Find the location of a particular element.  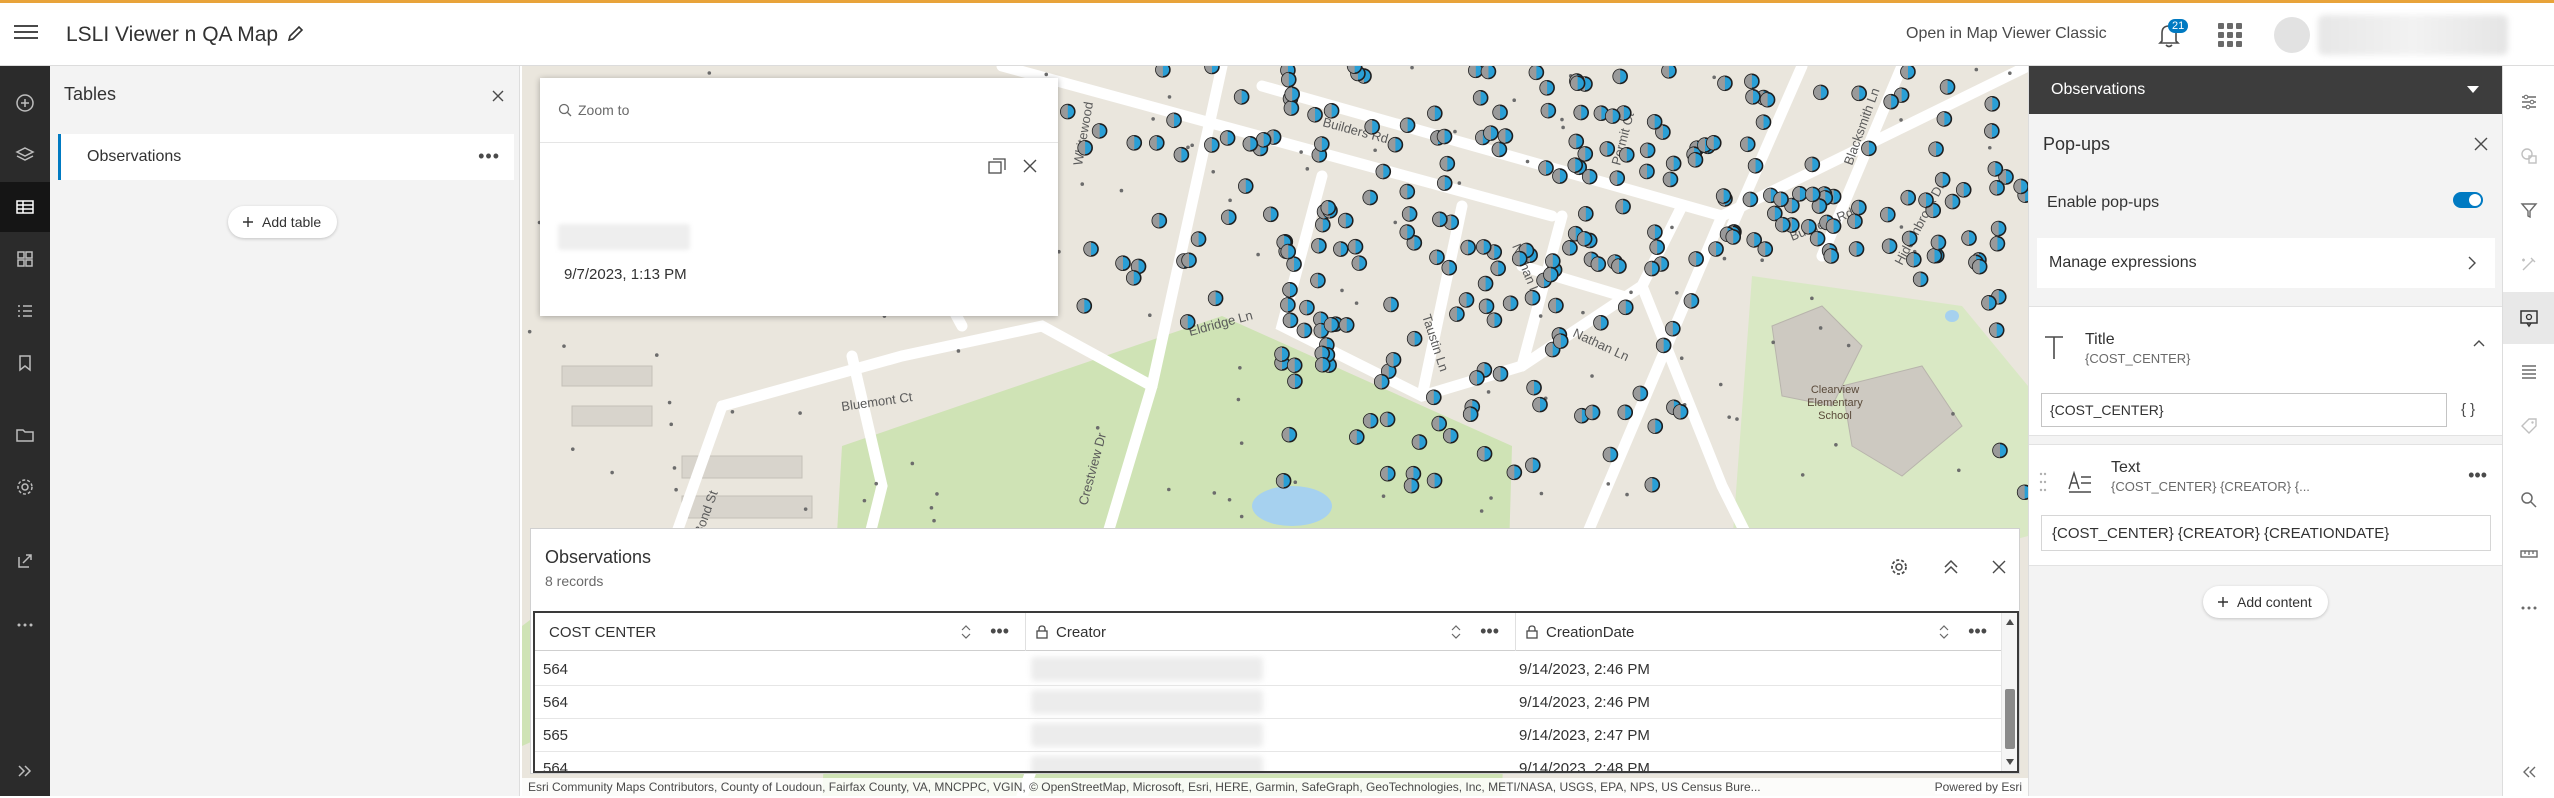

expand-icon is located at coordinates (25, 771).